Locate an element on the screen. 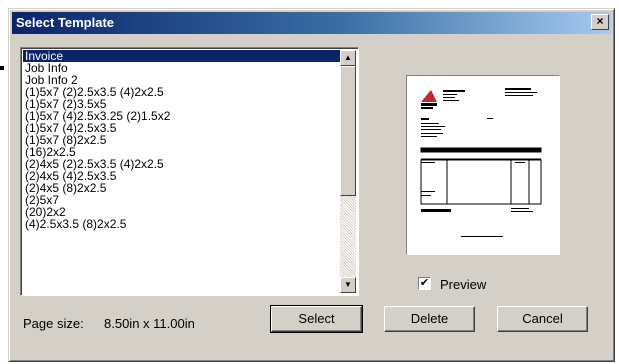 This screenshot has width=619, height=364. dialog-title: Select Template is located at coordinates (65, 22).